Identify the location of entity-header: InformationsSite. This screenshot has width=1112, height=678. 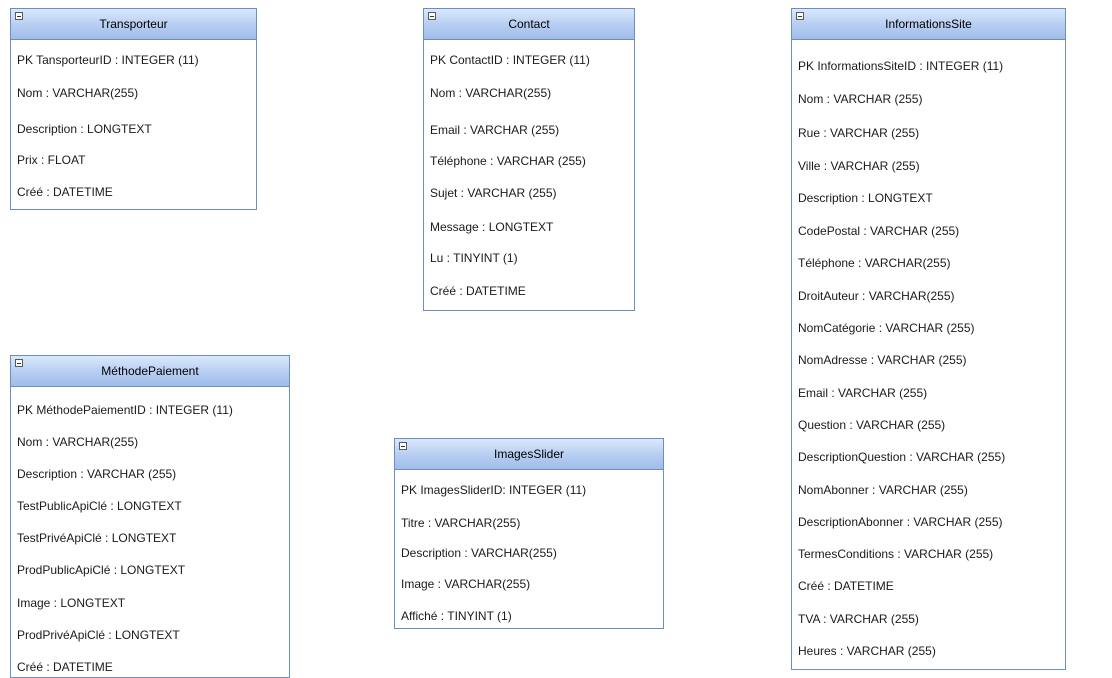
(928, 24).